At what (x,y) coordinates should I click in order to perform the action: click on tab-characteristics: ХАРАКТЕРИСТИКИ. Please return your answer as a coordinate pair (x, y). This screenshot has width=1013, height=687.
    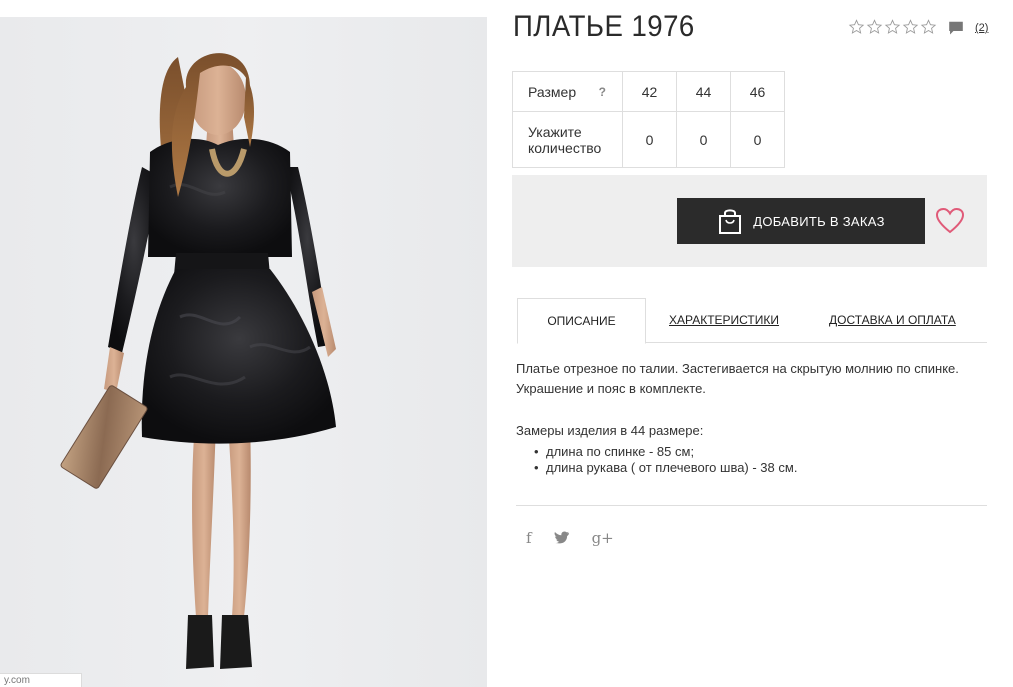
    Looking at the image, I should click on (724, 320).